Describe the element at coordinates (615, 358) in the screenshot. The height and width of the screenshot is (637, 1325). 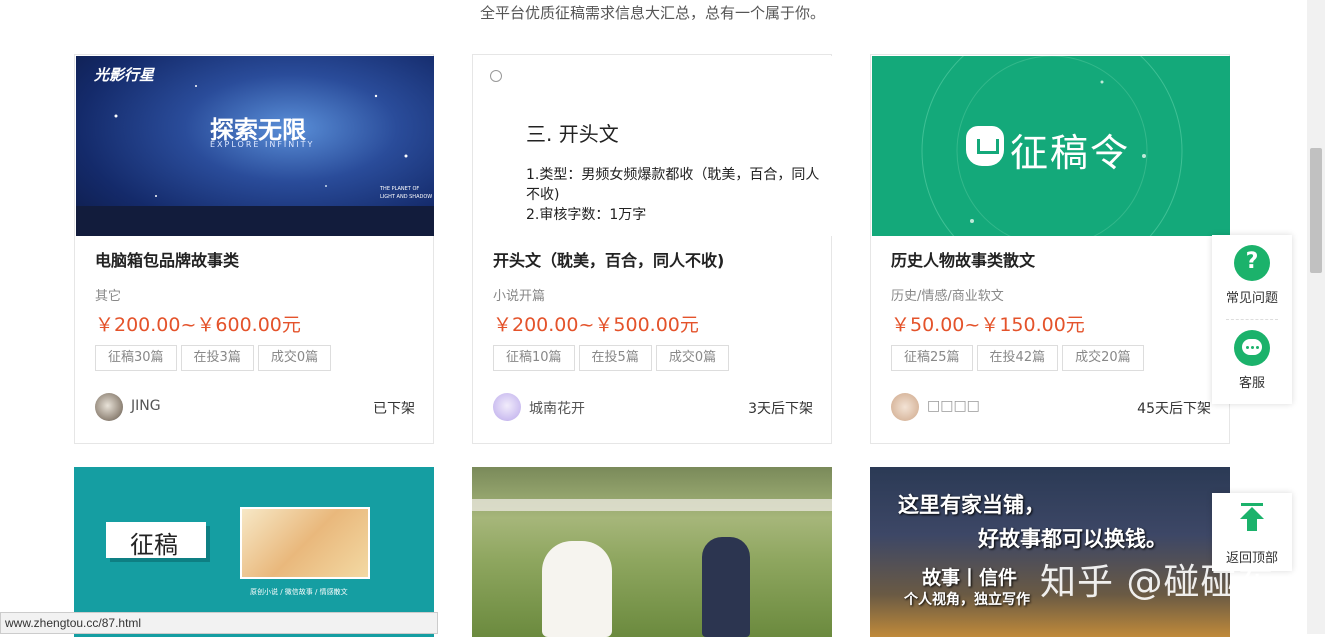
I see `tag-submitted: 在投5篇` at that location.